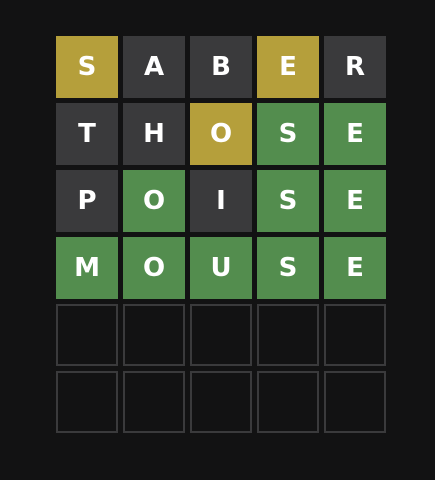  What do you see at coordinates (87, 201) in the screenshot?
I see `tile-absent: P` at bounding box center [87, 201].